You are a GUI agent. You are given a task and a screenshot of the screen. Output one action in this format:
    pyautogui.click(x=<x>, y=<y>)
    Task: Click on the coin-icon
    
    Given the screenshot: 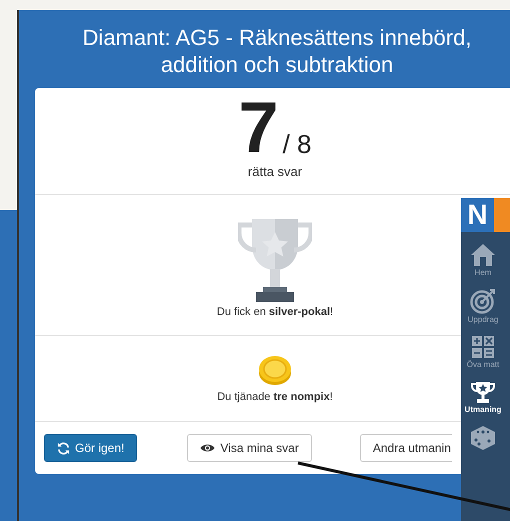 What is the action you would take?
    pyautogui.click(x=275, y=370)
    